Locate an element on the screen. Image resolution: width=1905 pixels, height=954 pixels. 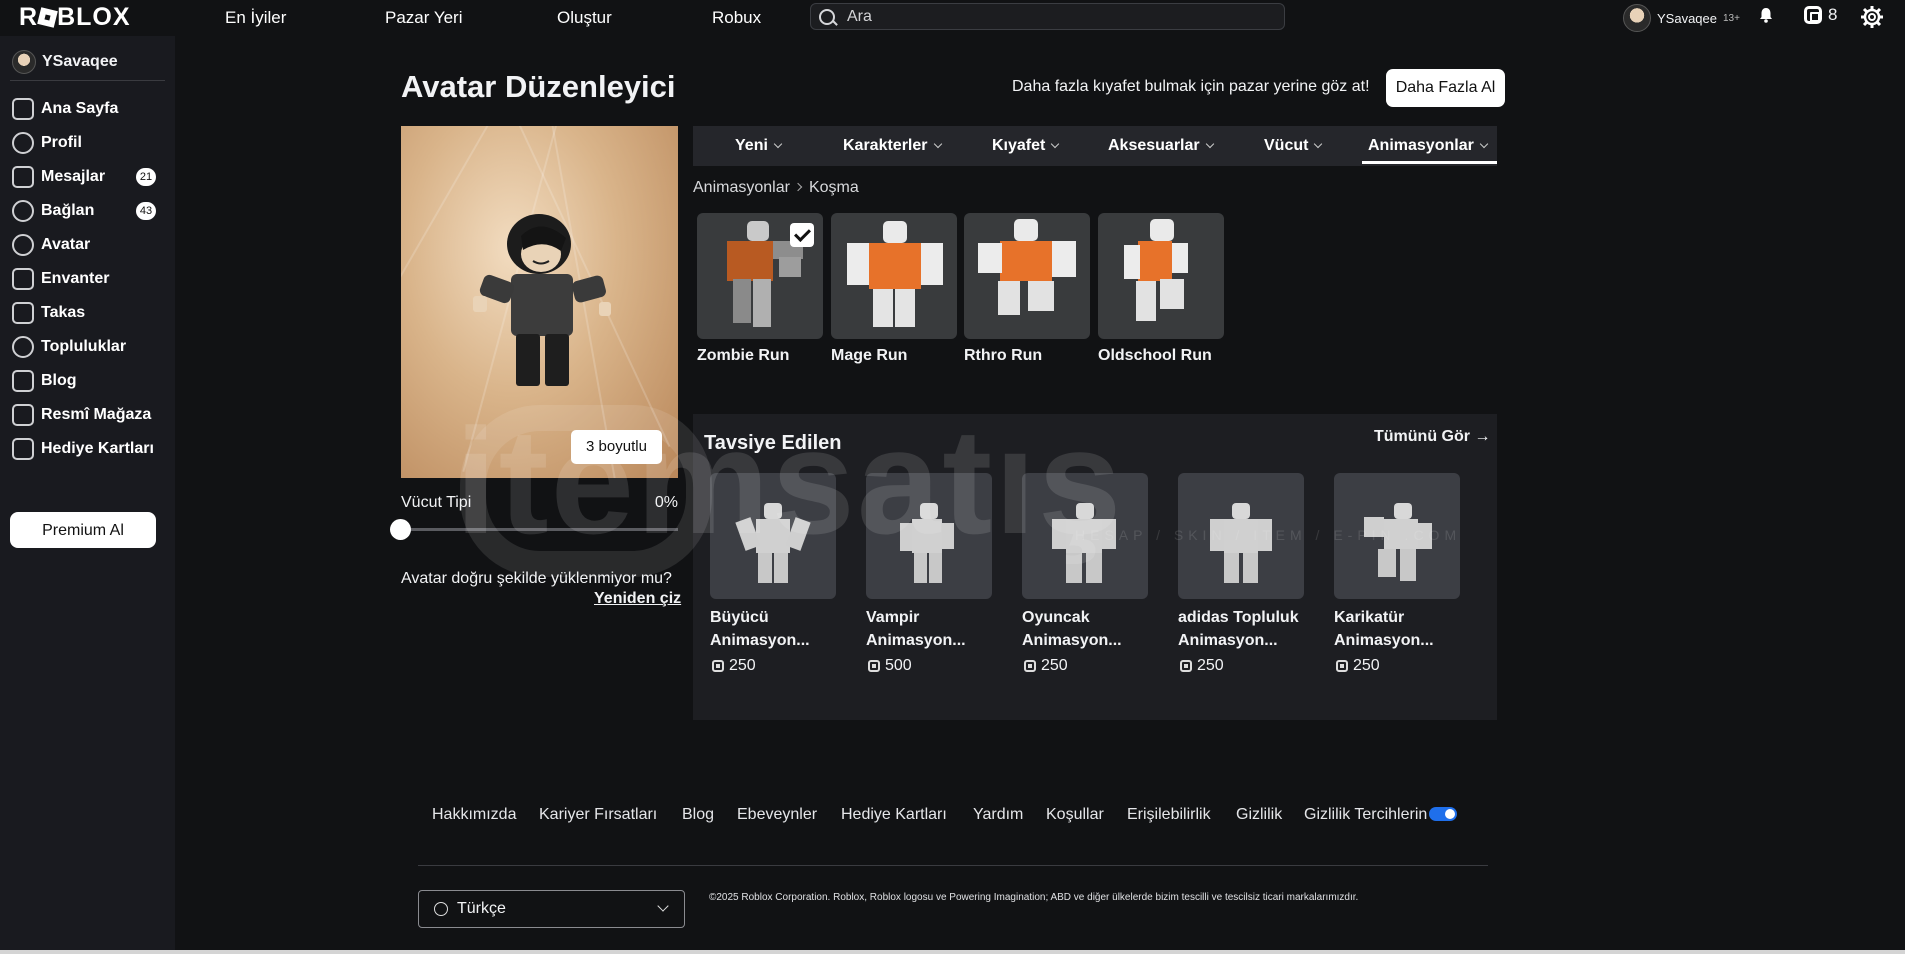
premium-button: Premium Al is located at coordinates (83, 530).